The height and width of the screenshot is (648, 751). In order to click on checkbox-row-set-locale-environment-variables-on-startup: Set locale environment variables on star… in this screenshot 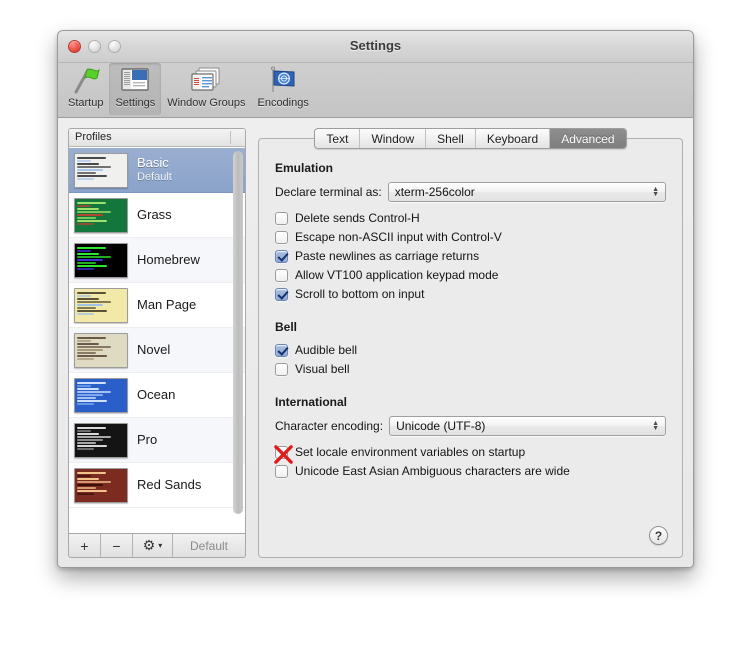, I will do `click(470, 453)`.